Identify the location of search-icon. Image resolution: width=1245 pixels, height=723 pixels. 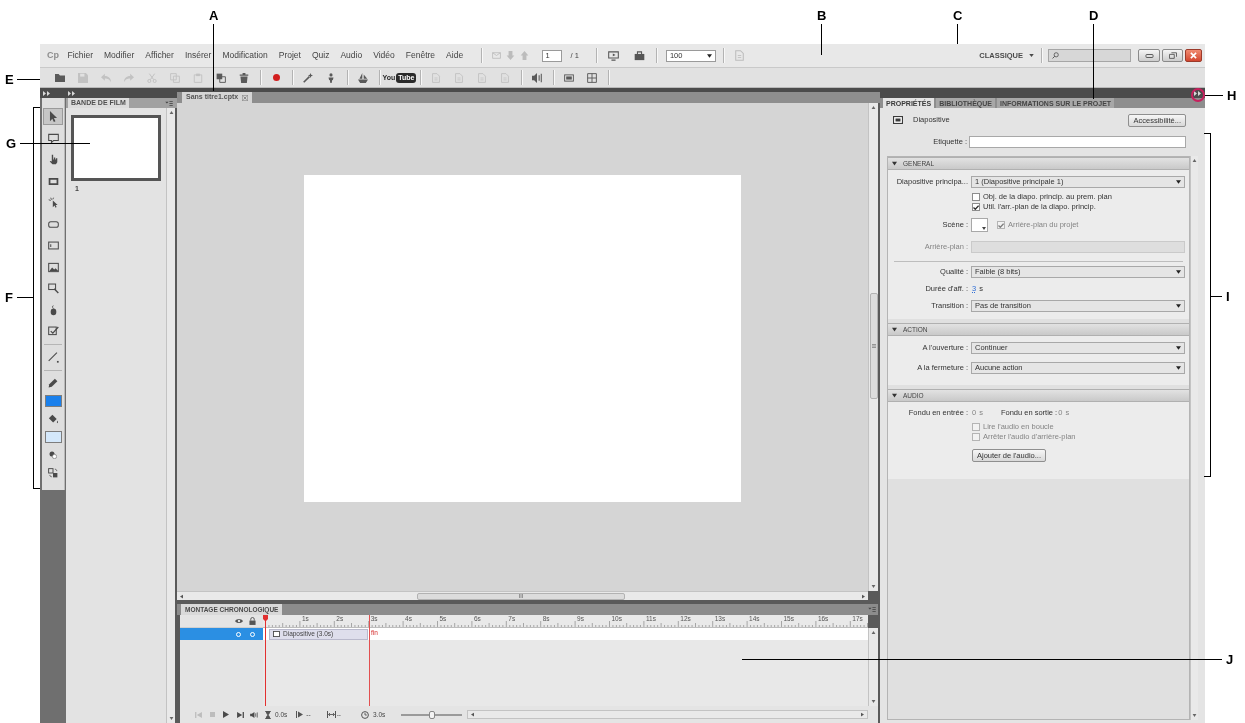
(1055, 55).